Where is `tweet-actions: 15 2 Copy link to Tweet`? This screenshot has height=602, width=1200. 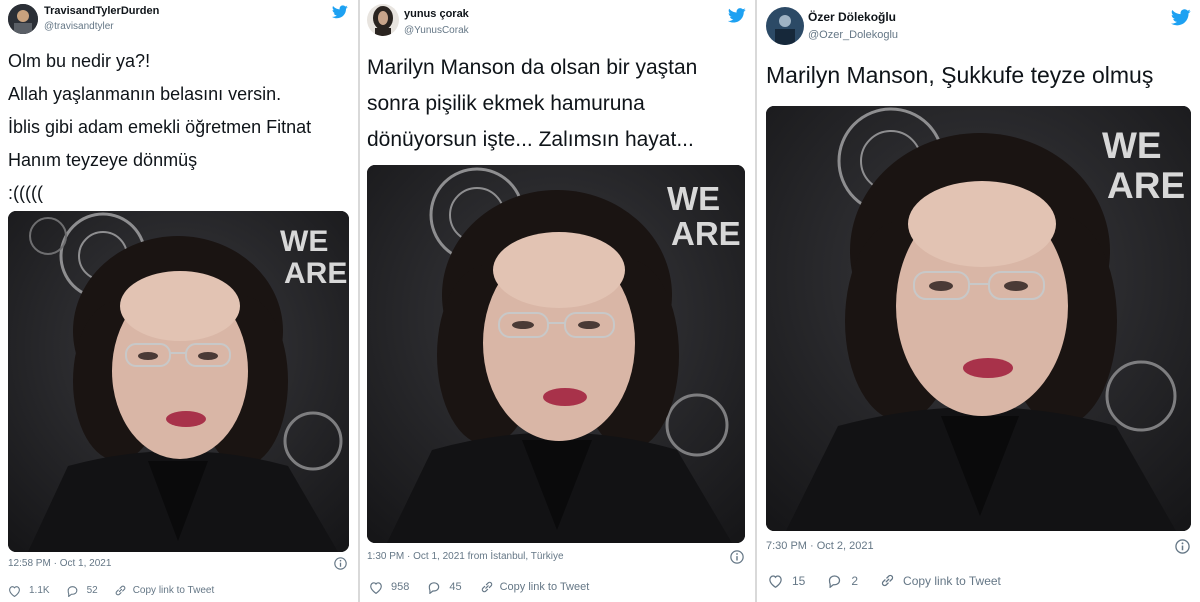 tweet-actions: 15 2 Copy link to Tweet is located at coordinates (884, 580).